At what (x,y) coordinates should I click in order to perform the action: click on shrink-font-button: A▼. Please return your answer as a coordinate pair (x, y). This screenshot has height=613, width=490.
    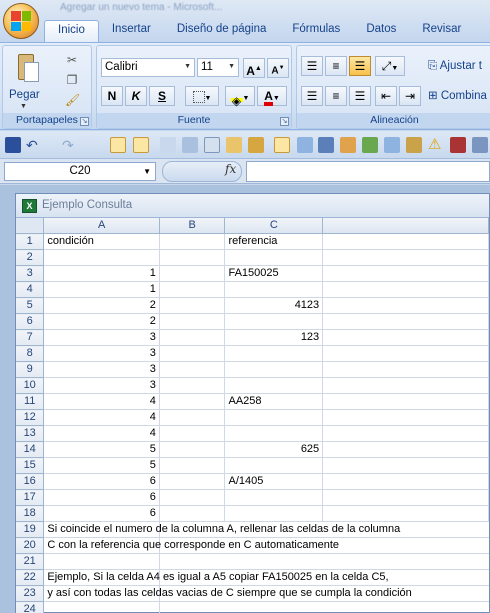
    Looking at the image, I should click on (278, 68).